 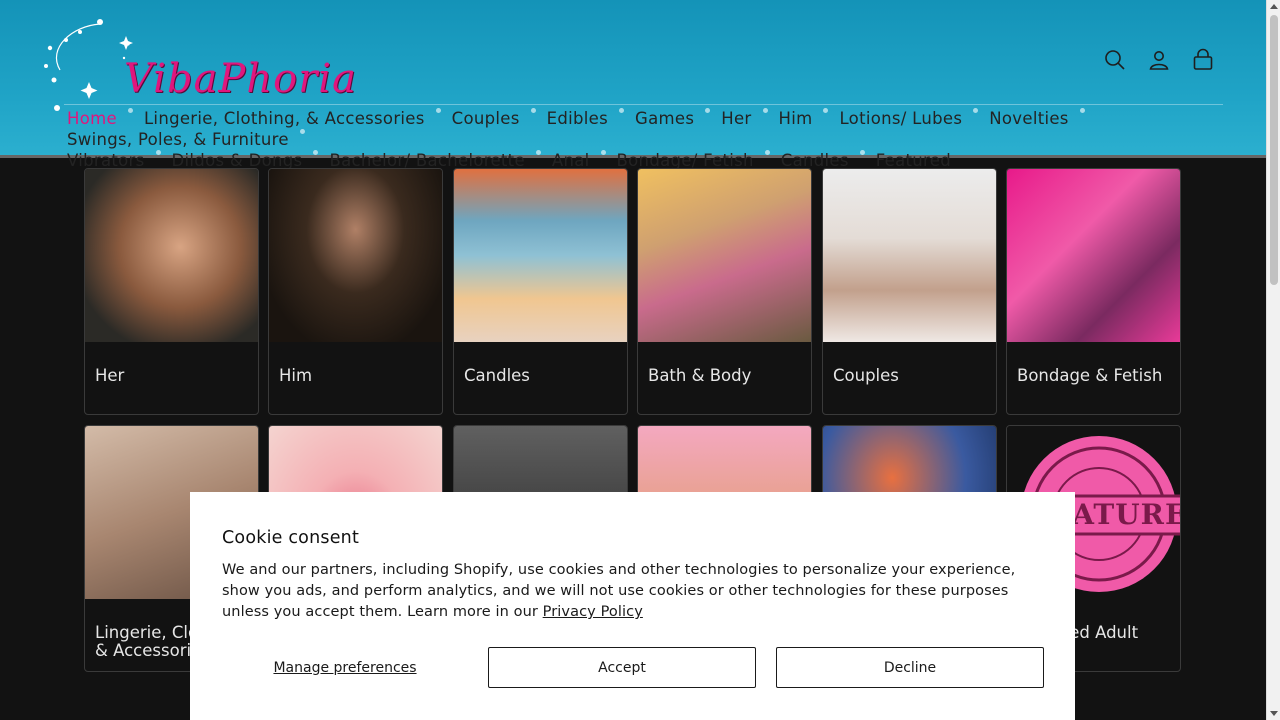 I want to click on nav-item-2: Couples, so click(x=486, y=118).